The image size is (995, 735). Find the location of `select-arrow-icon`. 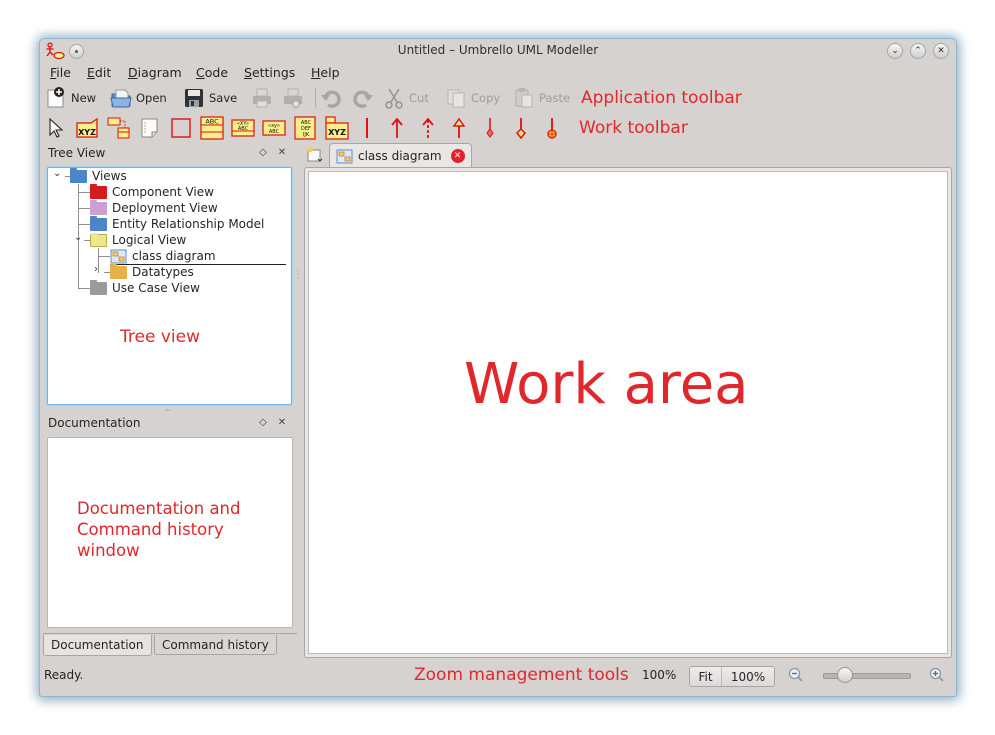

select-arrow-icon is located at coordinates (56, 128).